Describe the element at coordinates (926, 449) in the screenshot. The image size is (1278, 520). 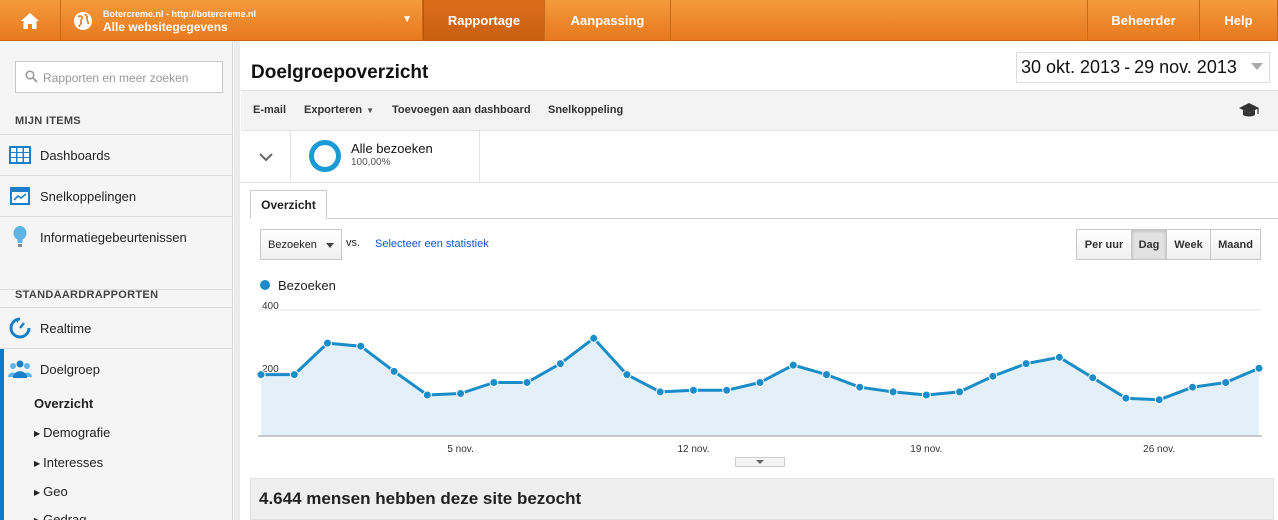
I see `x-tick-label: 19 nov.` at that location.